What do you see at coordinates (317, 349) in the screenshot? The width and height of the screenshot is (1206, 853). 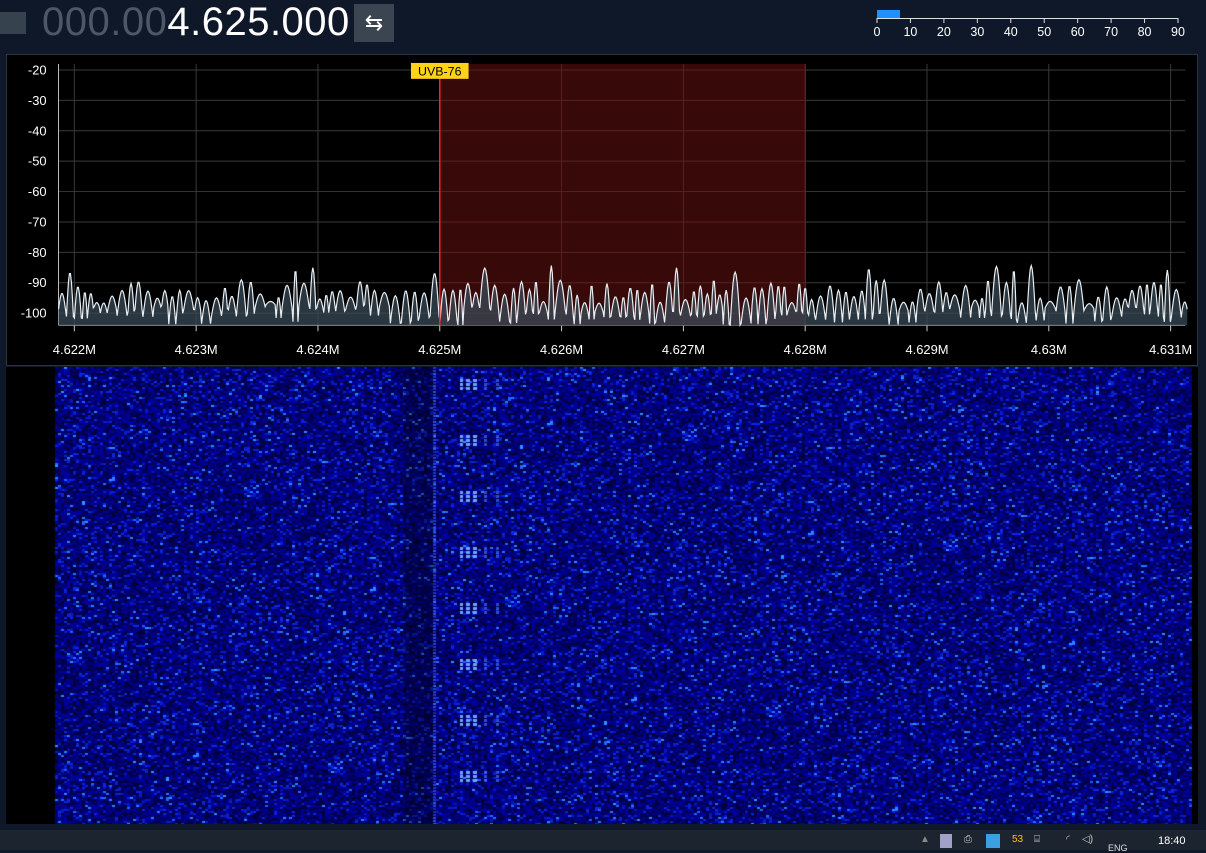 I see `x-tick-label: 4.624M` at bounding box center [317, 349].